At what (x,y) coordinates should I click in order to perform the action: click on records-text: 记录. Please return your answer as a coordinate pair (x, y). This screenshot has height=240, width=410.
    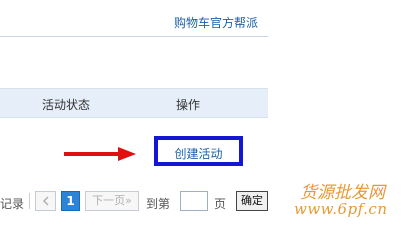
    Looking at the image, I should click on (12, 204).